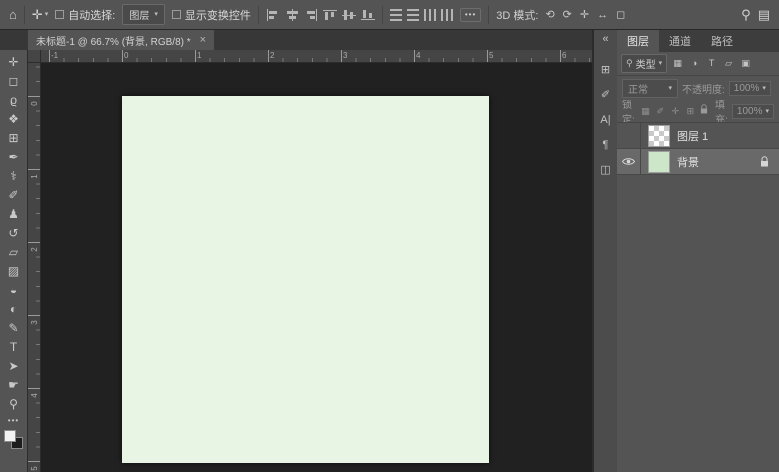 The image size is (779, 472). Describe the element at coordinates (746, 14) in the screenshot. I see `search-icon: ⚲` at that location.